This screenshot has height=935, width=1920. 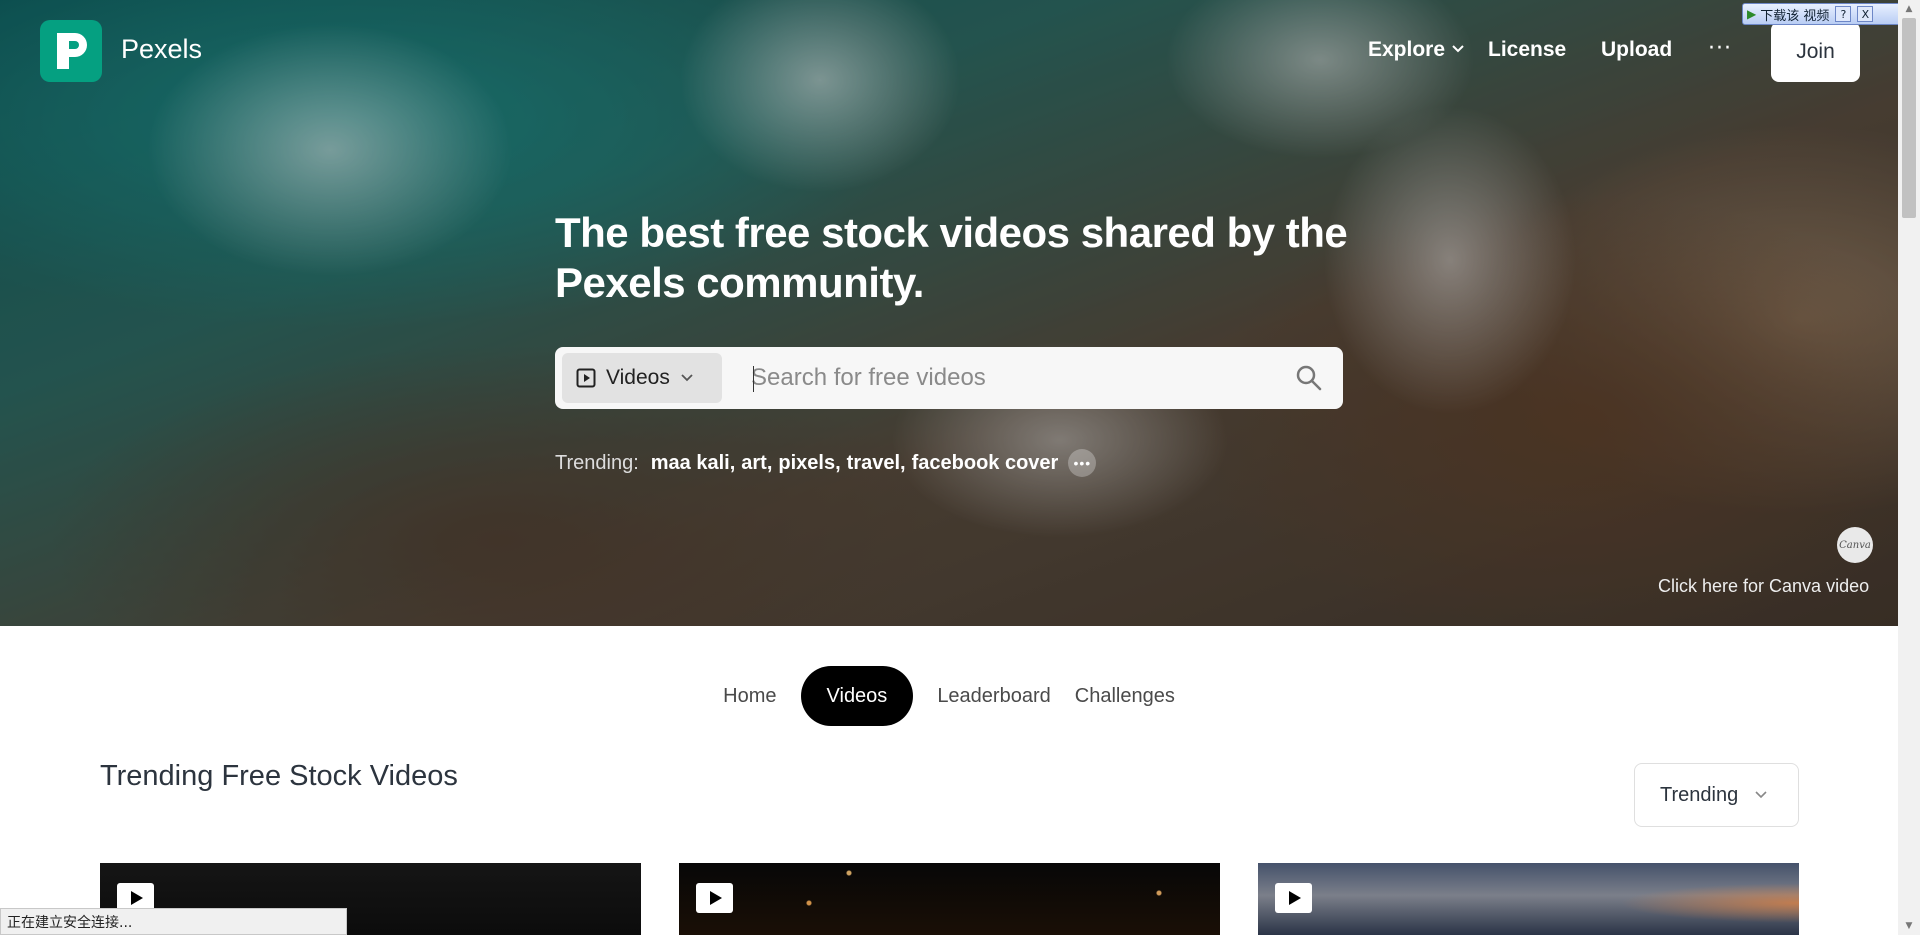 What do you see at coordinates (638, 377) in the screenshot?
I see `media-type-label: Videos` at bounding box center [638, 377].